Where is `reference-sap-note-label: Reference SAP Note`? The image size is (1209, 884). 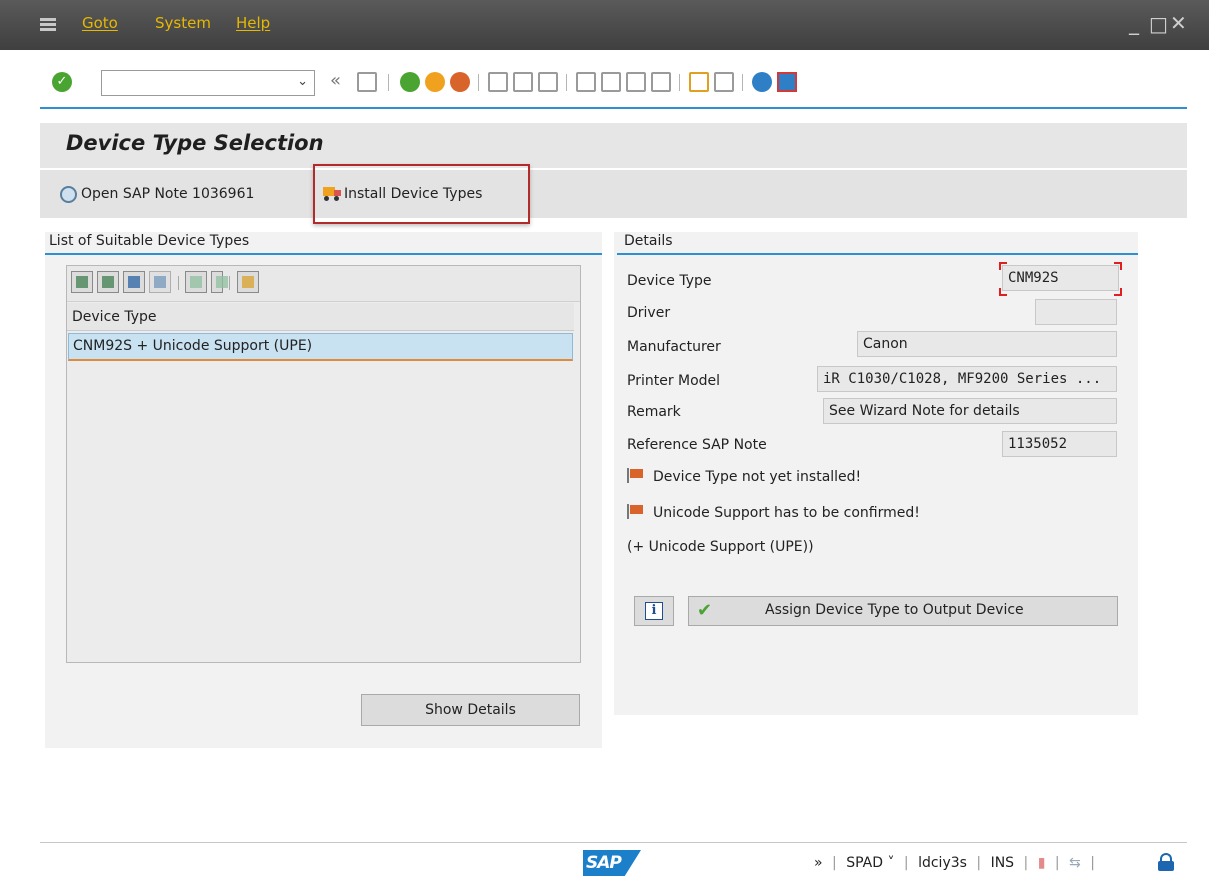
reference-sap-note-label: Reference SAP Note is located at coordinates (697, 445).